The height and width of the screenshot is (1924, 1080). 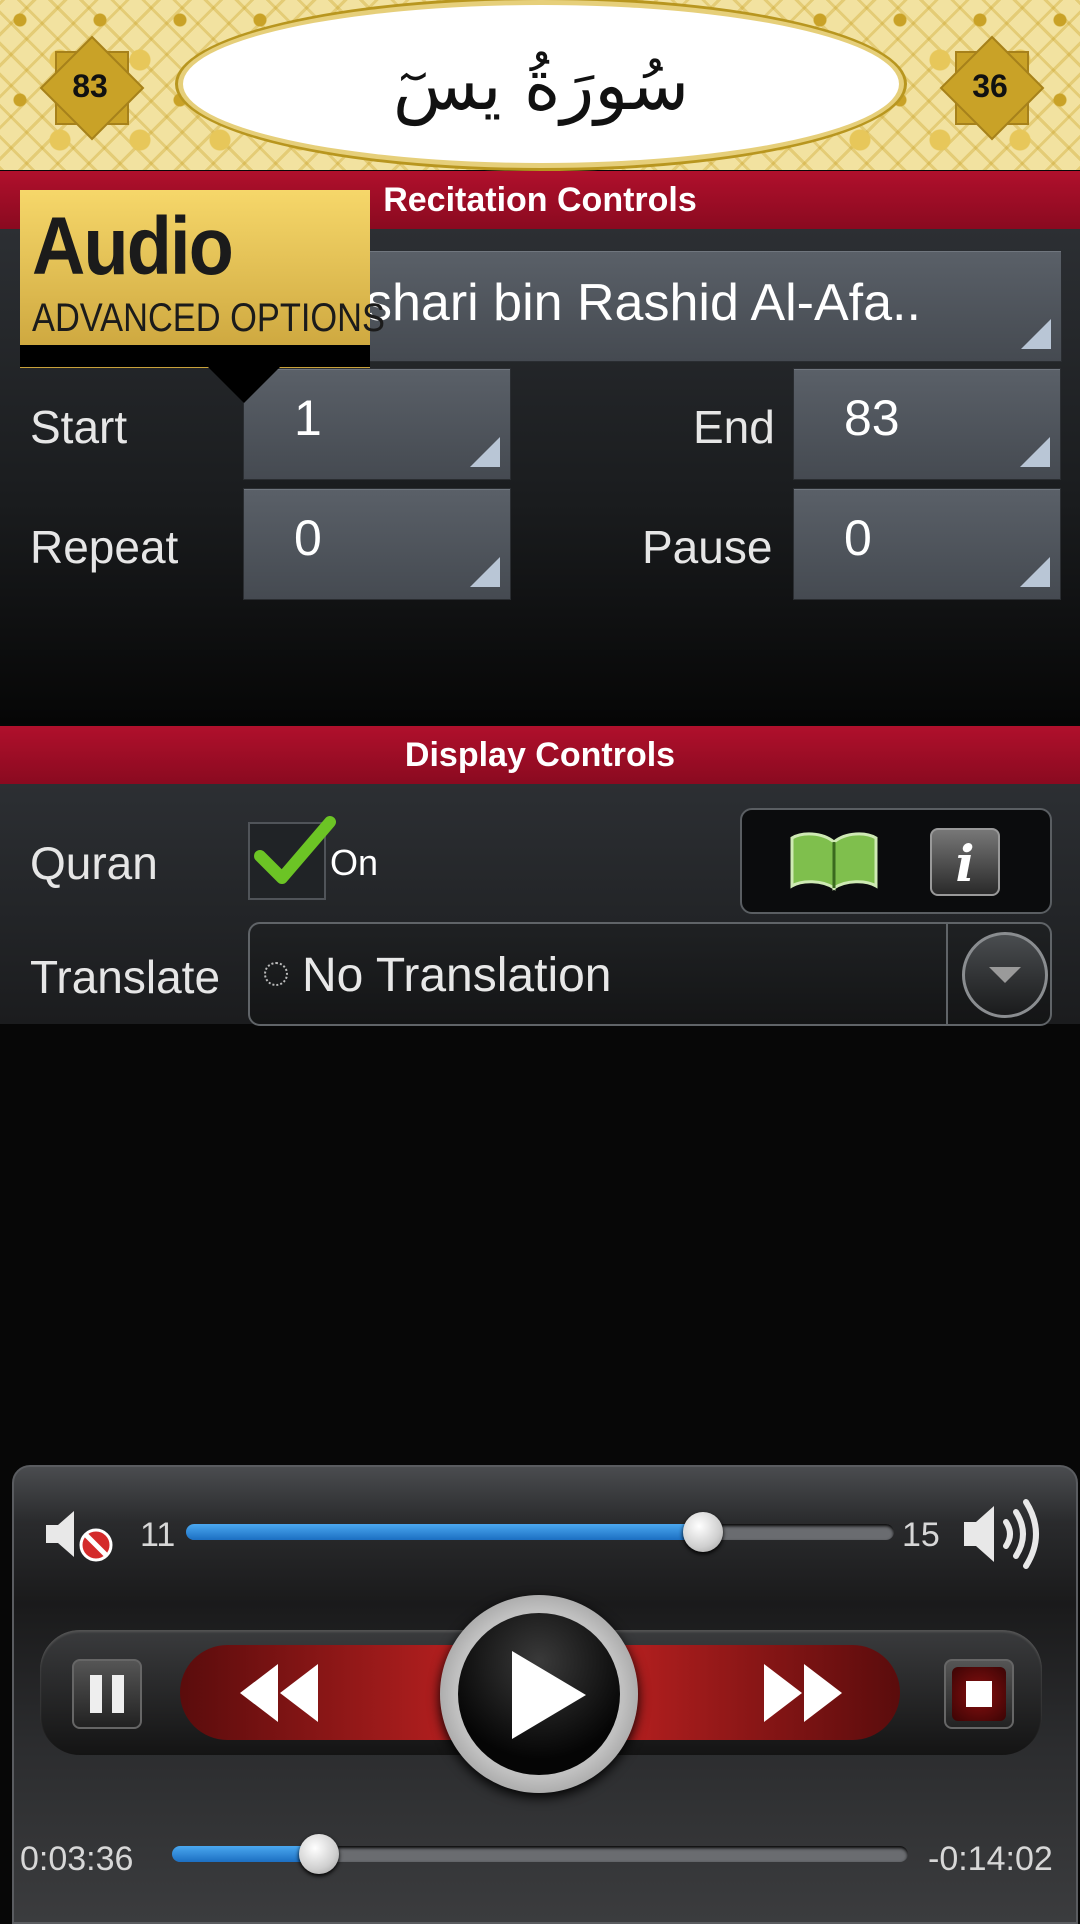 I want to click on seek-fill, so click(x=245, y=1854).